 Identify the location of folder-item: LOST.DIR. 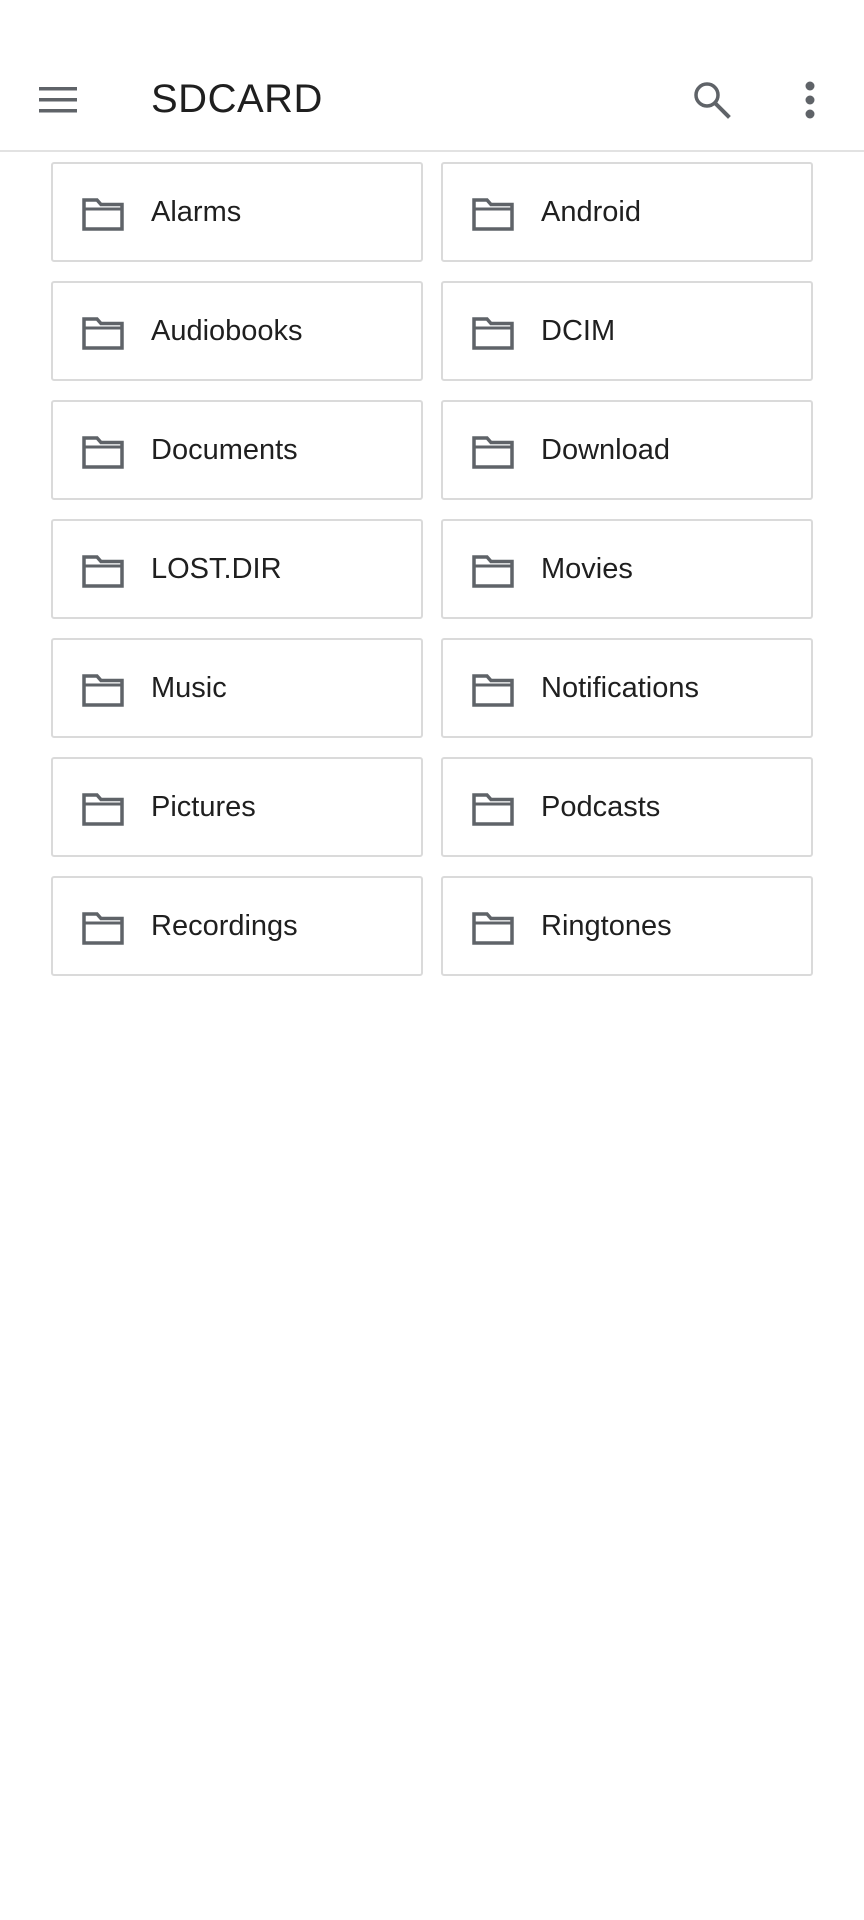
(237, 569).